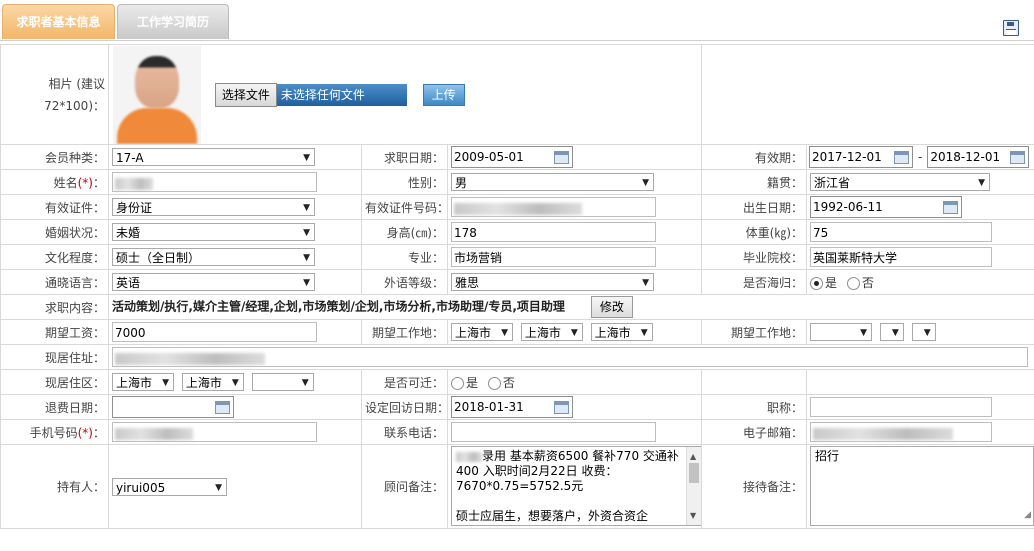 This screenshot has height=551, width=1034. What do you see at coordinates (157, 94) in the screenshot?
I see `applicant-photo` at bounding box center [157, 94].